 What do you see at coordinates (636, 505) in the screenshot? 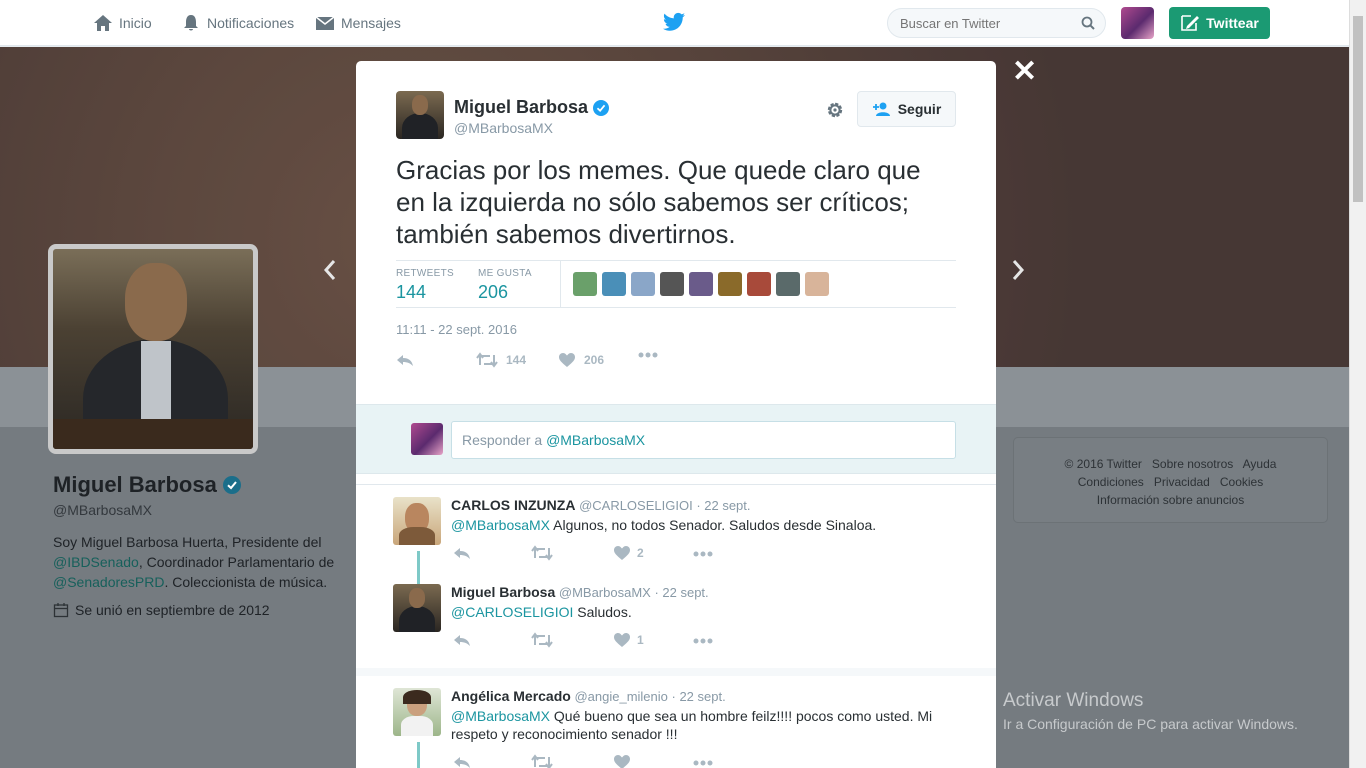
I see `reply-author-handle: @CARLOSELIGIOI` at bounding box center [636, 505].